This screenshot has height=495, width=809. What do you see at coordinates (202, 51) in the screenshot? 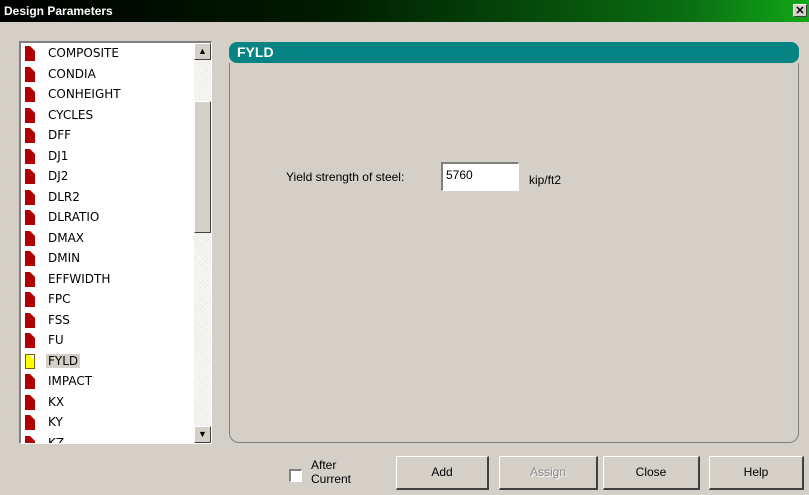
I see `scroll-up-icon: ▲` at bounding box center [202, 51].